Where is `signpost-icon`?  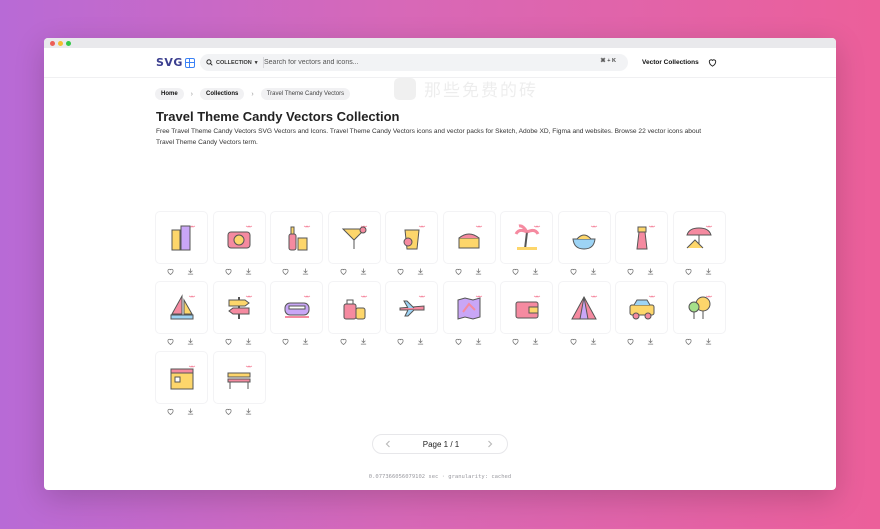
signpost-icon is located at coordinates (240, 307).